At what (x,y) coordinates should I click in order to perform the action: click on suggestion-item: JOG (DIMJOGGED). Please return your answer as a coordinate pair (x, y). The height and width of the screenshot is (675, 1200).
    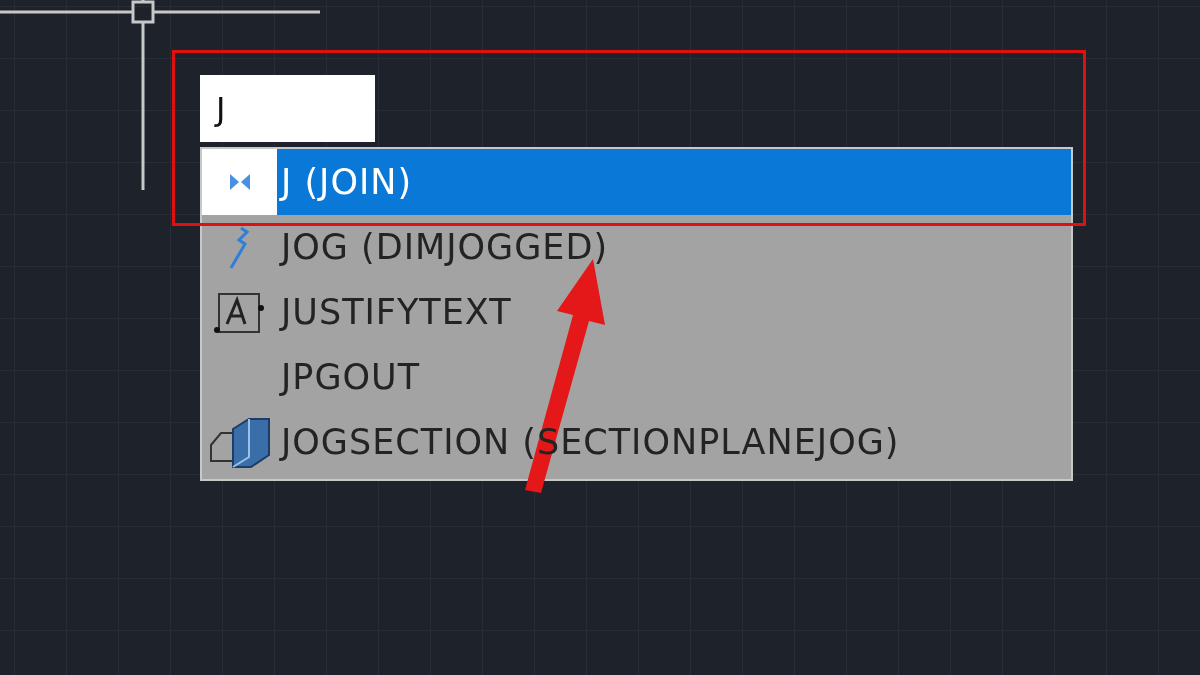
    Looking at the image, I should click on (636, 247).